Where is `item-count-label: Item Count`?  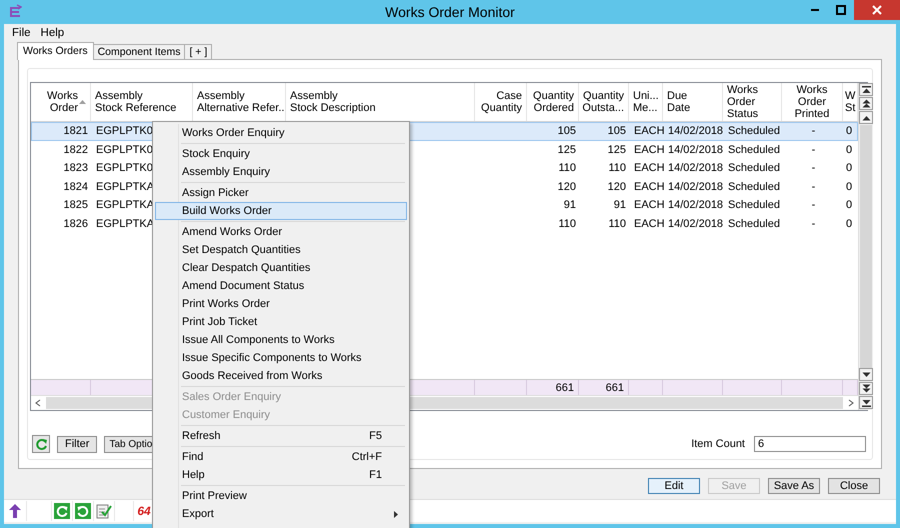 item-count-label: Item Count is located at coordinates (718, 444).